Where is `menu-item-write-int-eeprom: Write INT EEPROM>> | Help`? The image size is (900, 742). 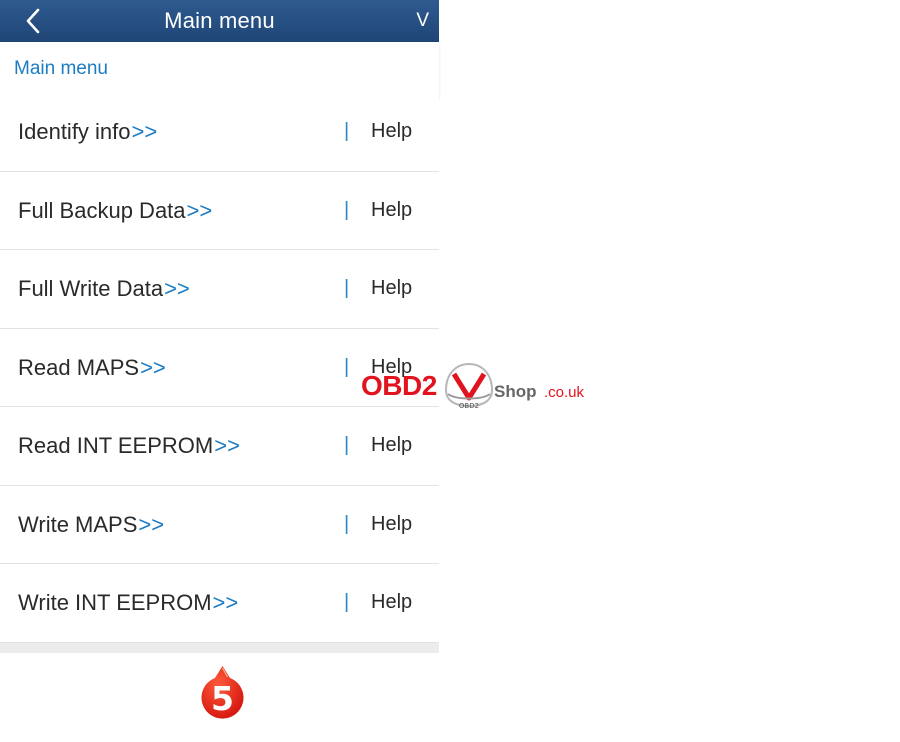 menu-item-write-int-eeprom: Write INT EEPROM>> | Help is located at coordinates (219, 603).